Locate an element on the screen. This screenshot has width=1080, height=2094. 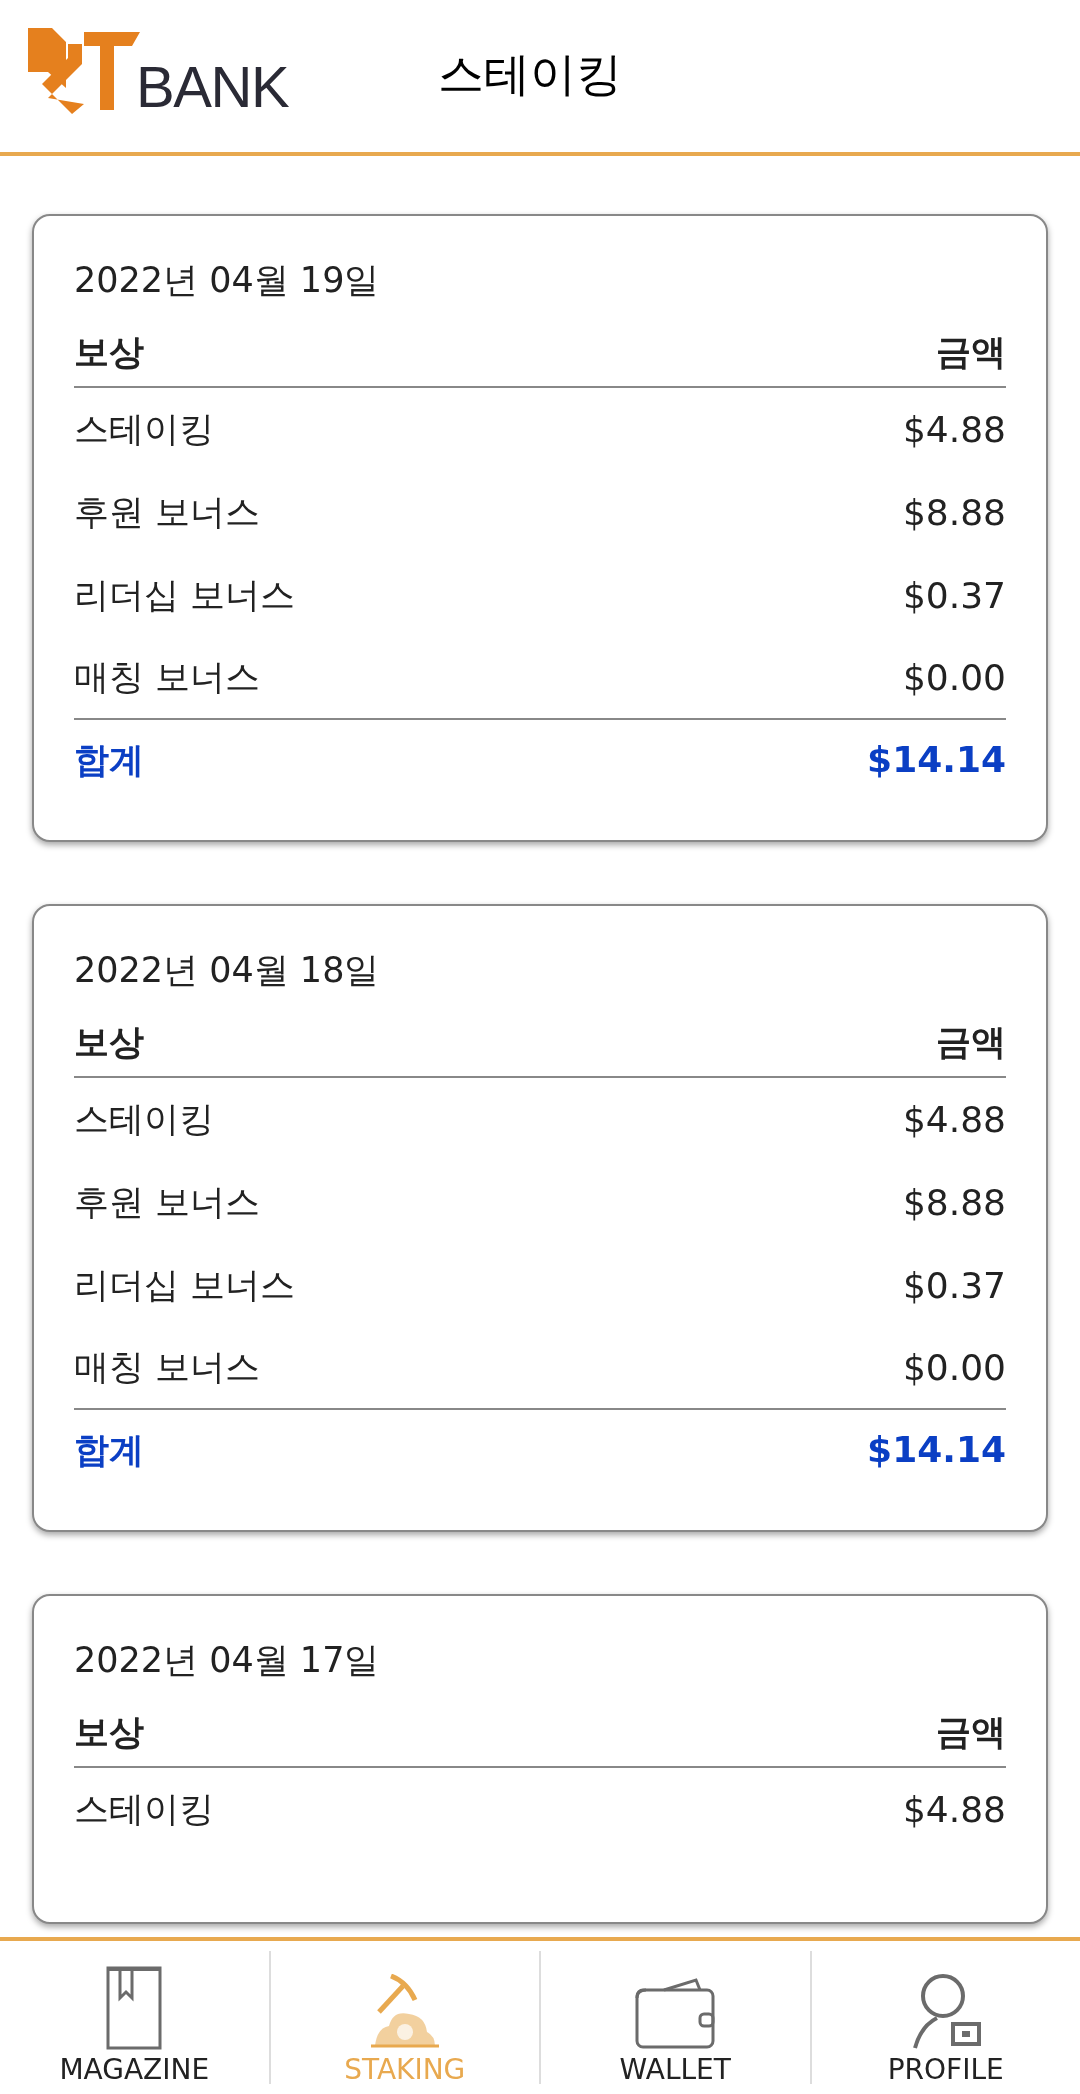
book-icon is located at coordinates (134, 2007).